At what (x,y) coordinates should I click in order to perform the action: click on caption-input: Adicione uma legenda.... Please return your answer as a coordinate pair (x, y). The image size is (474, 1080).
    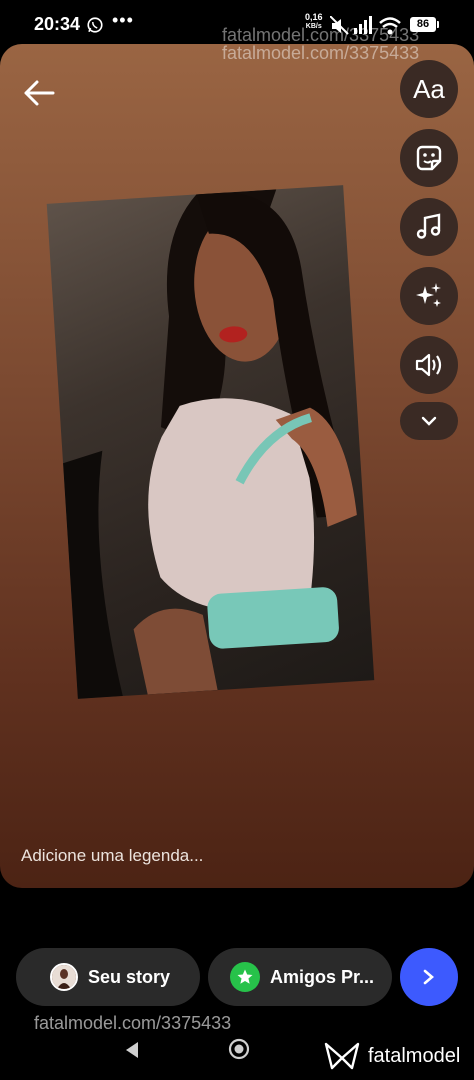
    Looking at the image, I should click on (112, 856).